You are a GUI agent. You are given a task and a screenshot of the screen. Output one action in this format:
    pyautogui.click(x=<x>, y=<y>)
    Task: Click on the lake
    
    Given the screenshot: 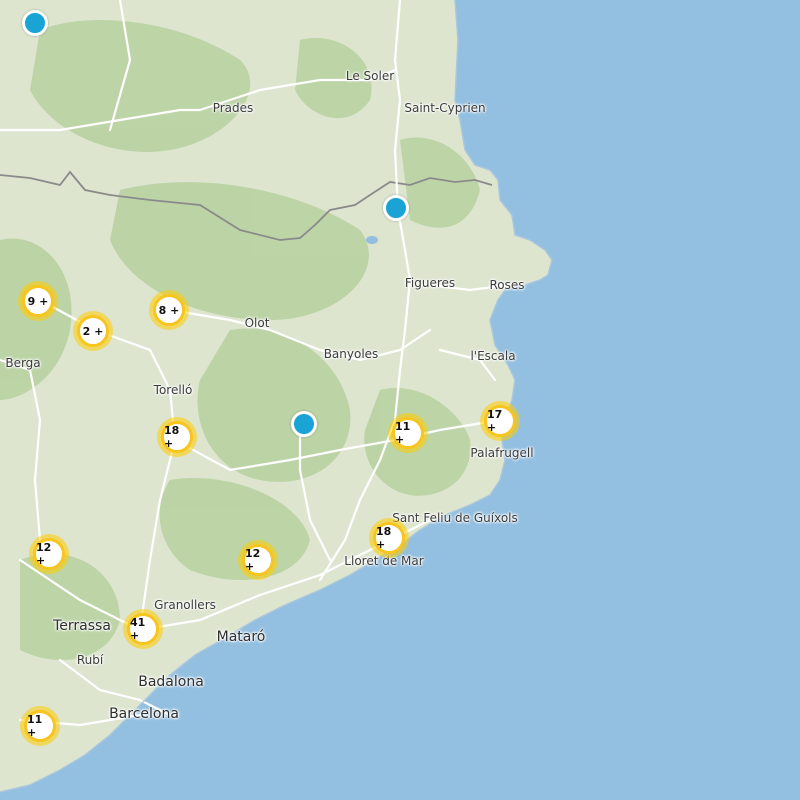 What is the action you would take?
    pyautogui.click(x=372, y=240)
    